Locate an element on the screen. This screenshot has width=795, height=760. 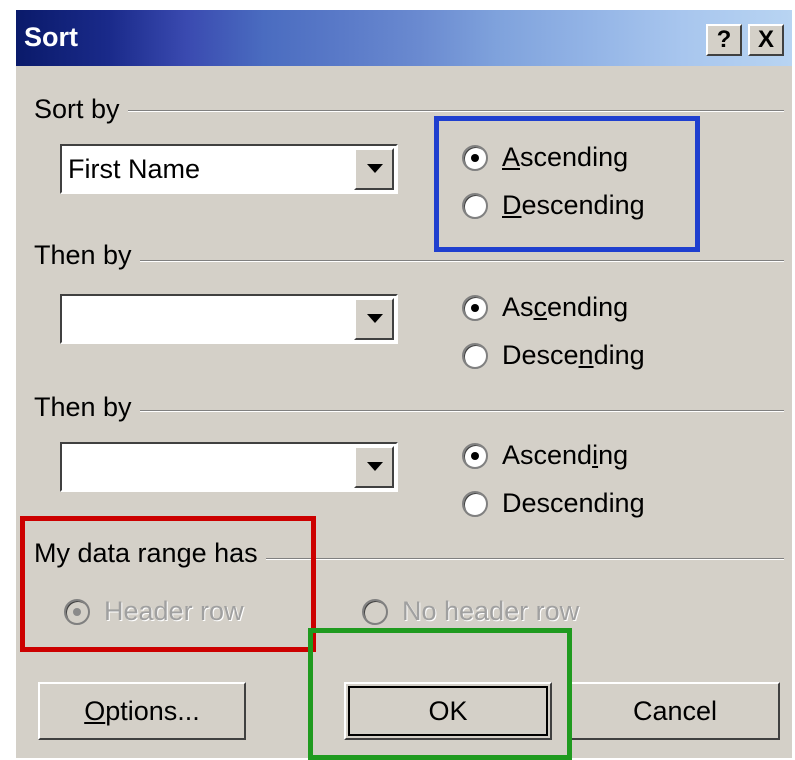
close-button: X is located at coordinates (766, 40).